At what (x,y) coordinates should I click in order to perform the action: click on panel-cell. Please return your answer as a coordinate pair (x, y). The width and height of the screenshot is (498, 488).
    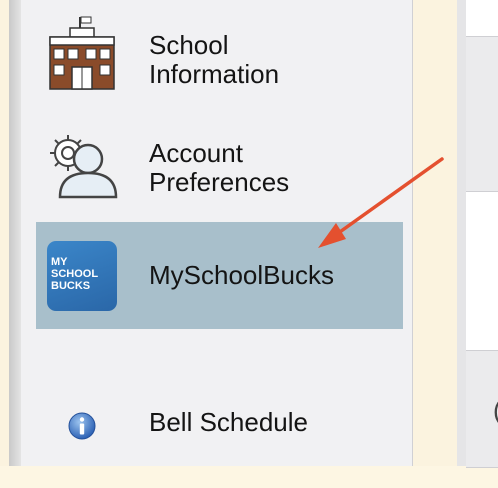
    Looking at the image, I should click on (482, 114).